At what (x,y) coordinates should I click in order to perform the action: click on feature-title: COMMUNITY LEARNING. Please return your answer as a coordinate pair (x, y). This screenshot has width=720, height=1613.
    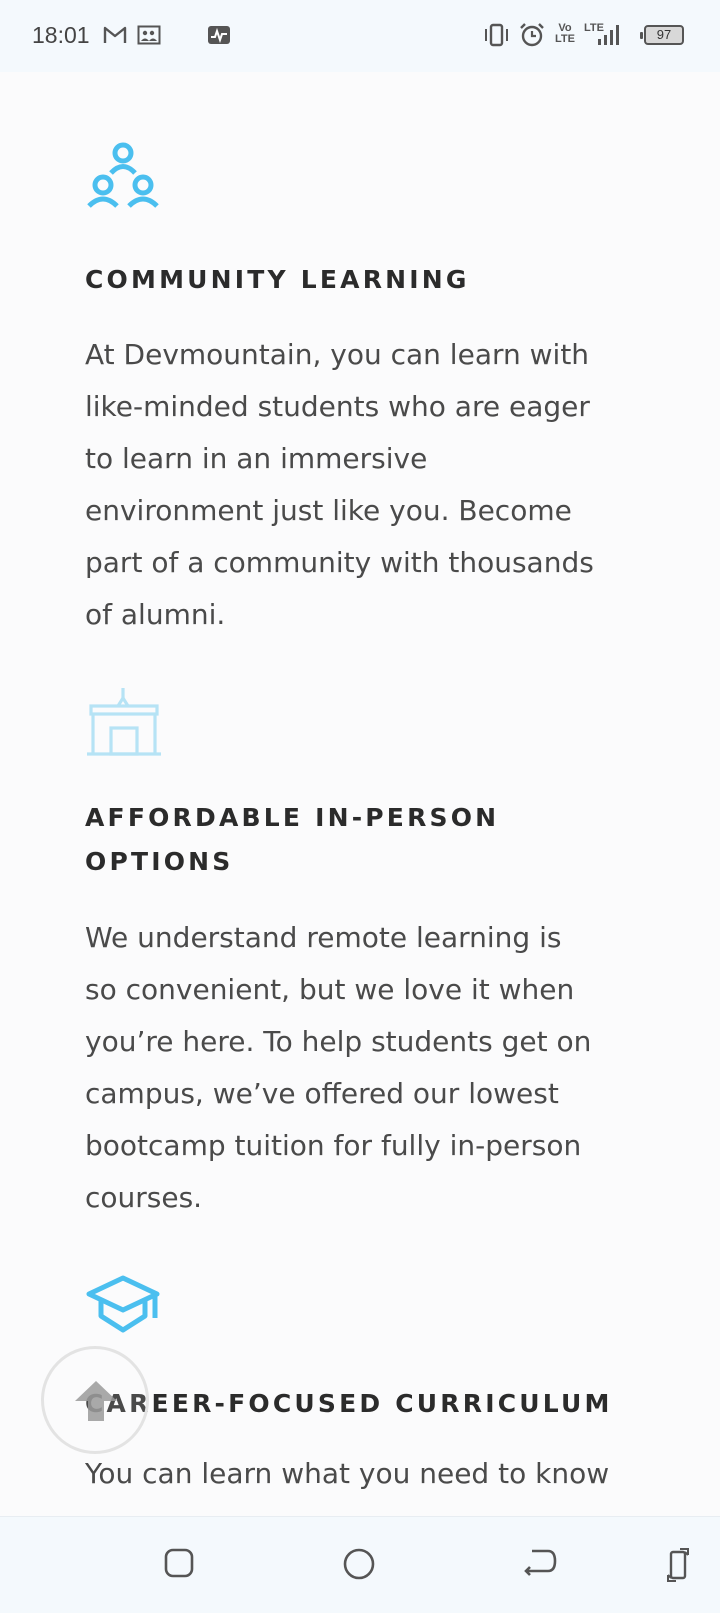
    Looking at the image, I should click on (277, 279).